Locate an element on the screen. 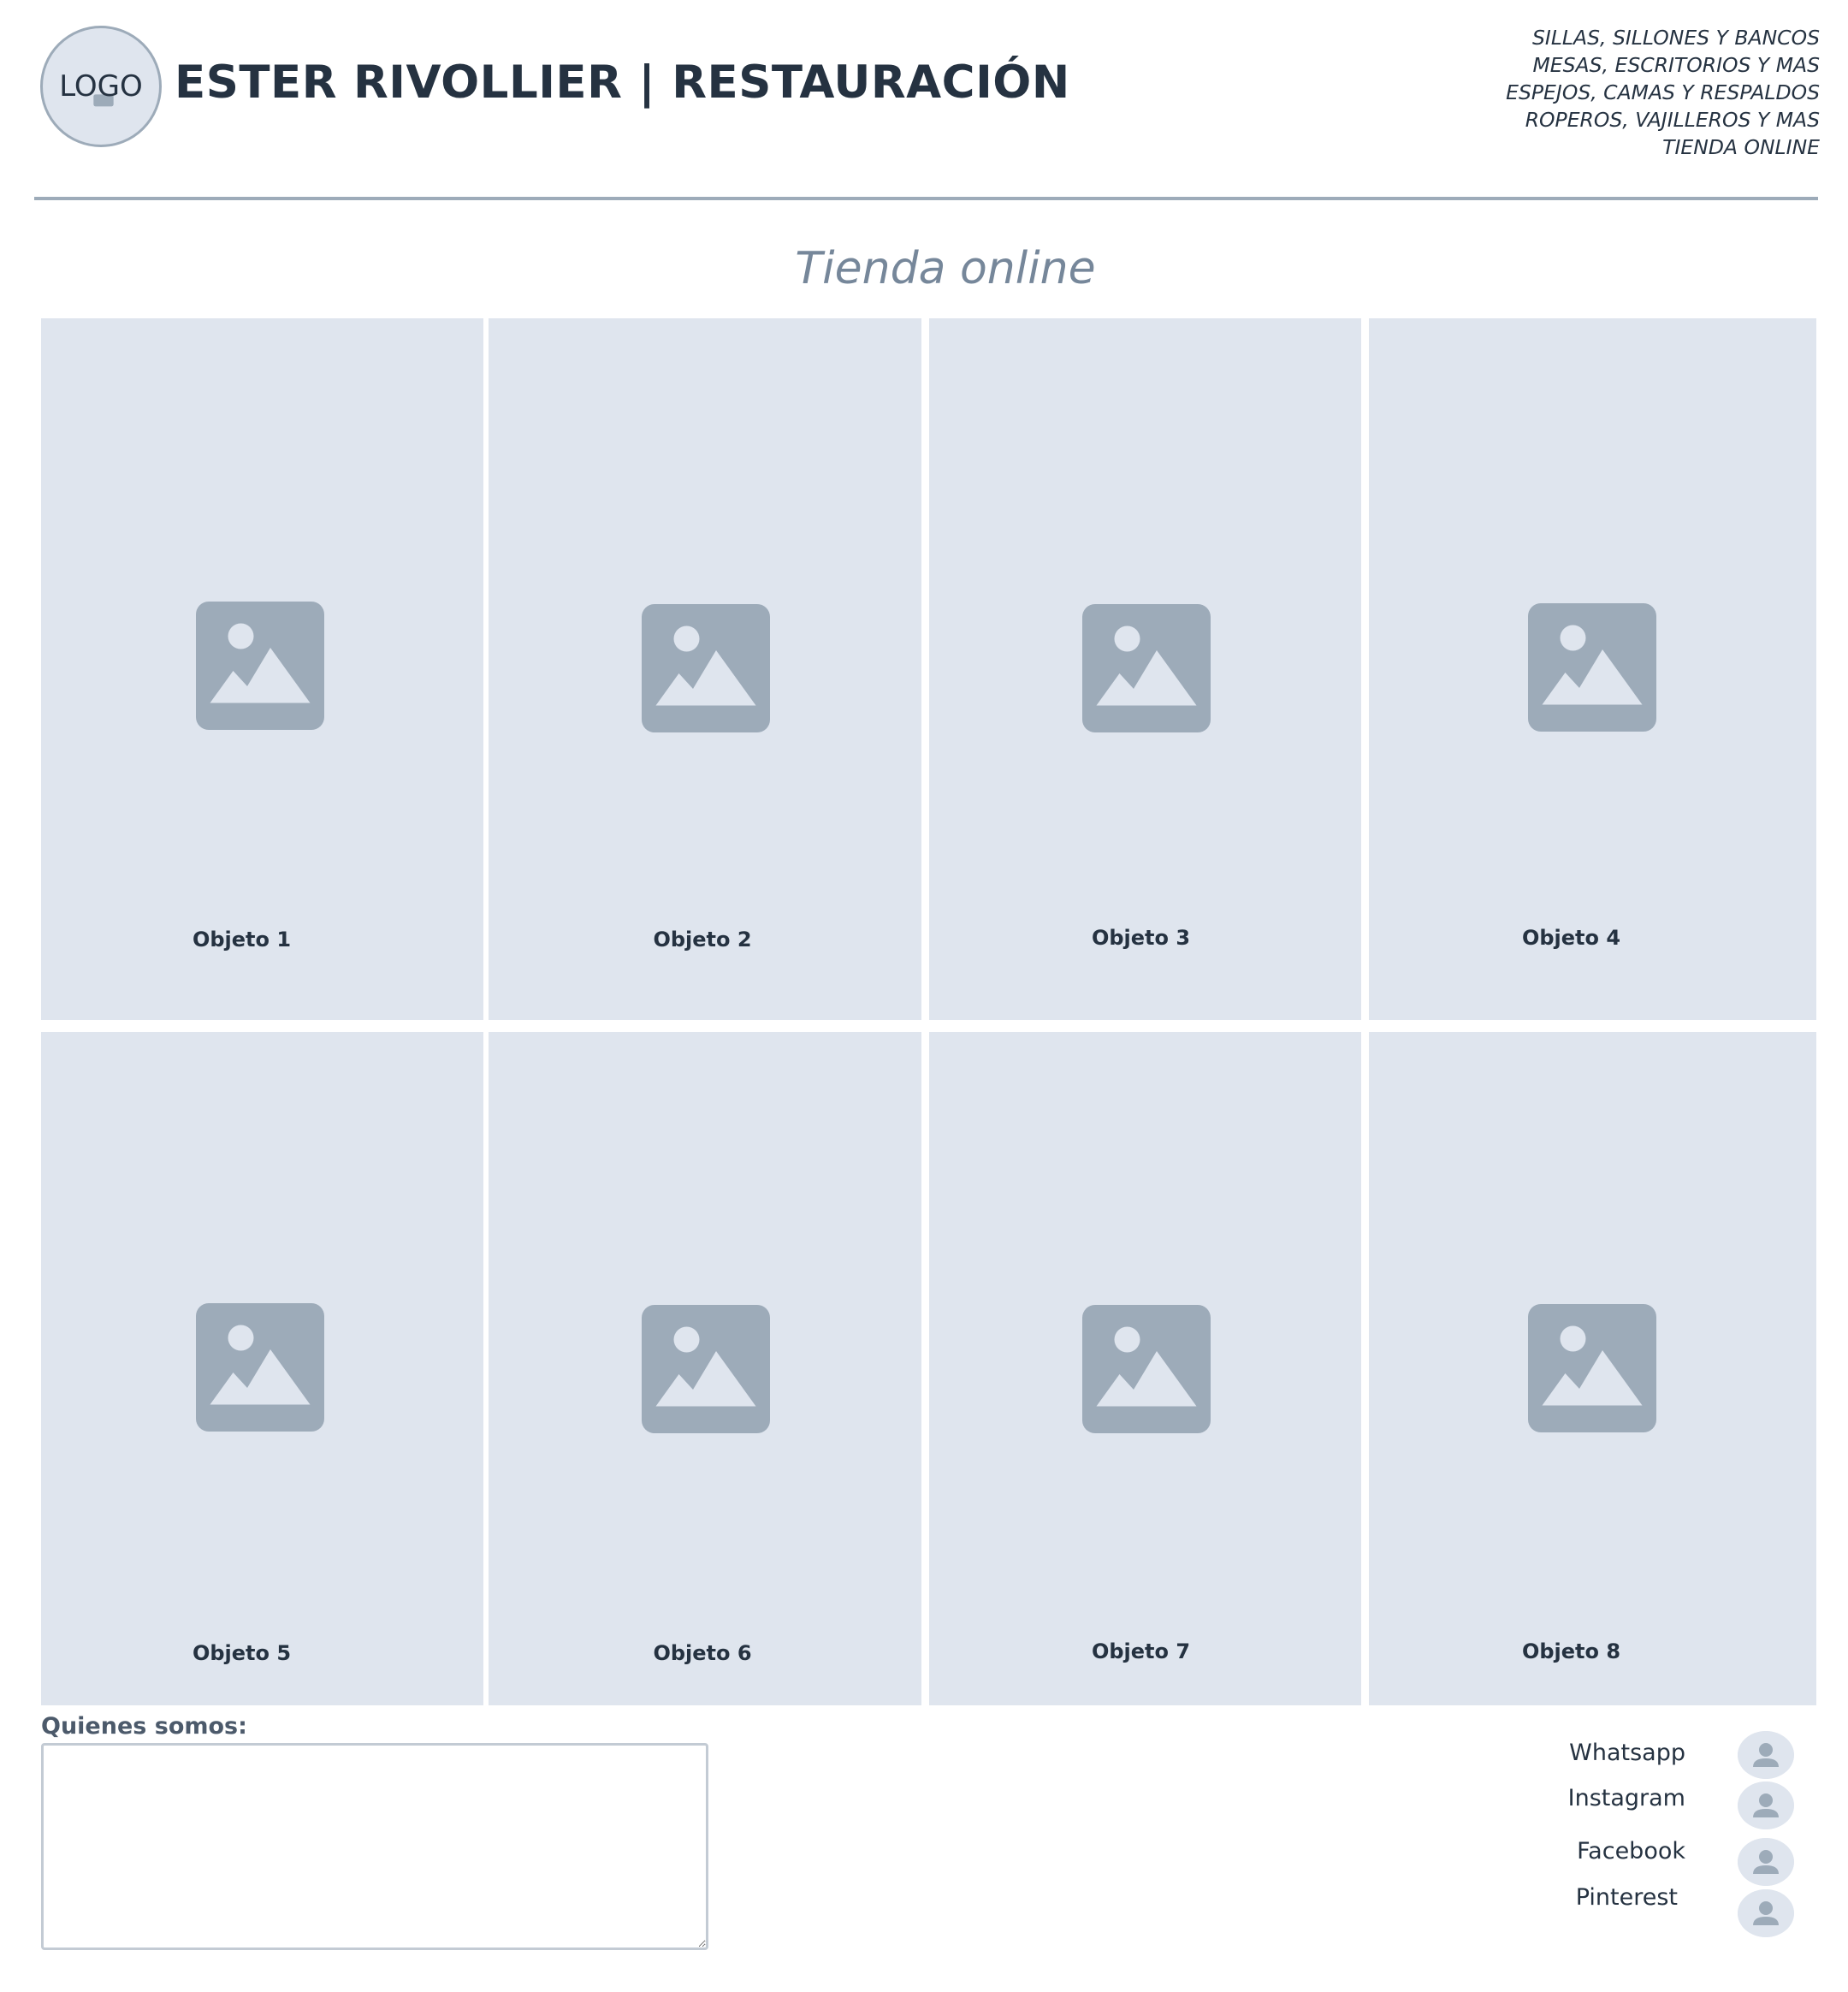 The image size is (1848, 1992). social-instagram: Instagram is located at coordinates (1677, 1808).